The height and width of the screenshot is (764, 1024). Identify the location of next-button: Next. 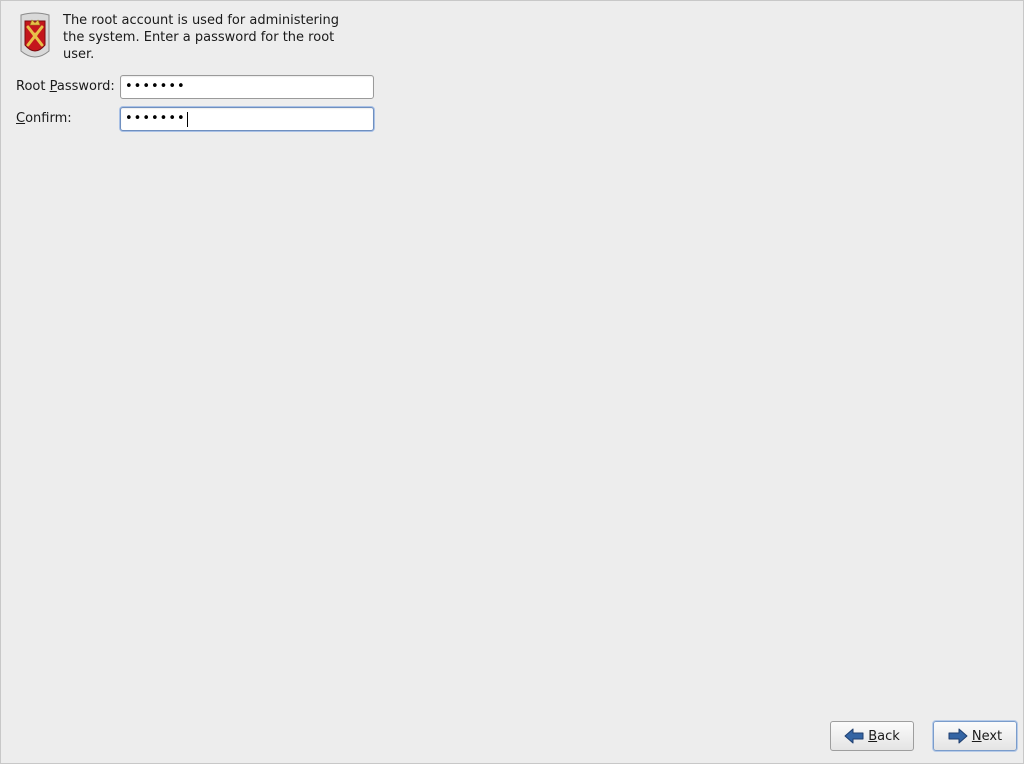
(975, 736).